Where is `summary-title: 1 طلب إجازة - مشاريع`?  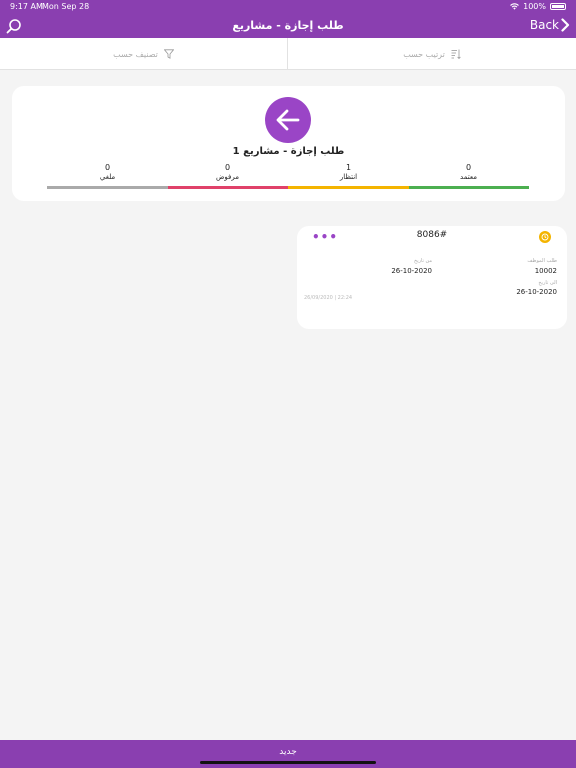 summary-title: 1 طلب إجازة - مشاريع is located at coordinates (288, 151).